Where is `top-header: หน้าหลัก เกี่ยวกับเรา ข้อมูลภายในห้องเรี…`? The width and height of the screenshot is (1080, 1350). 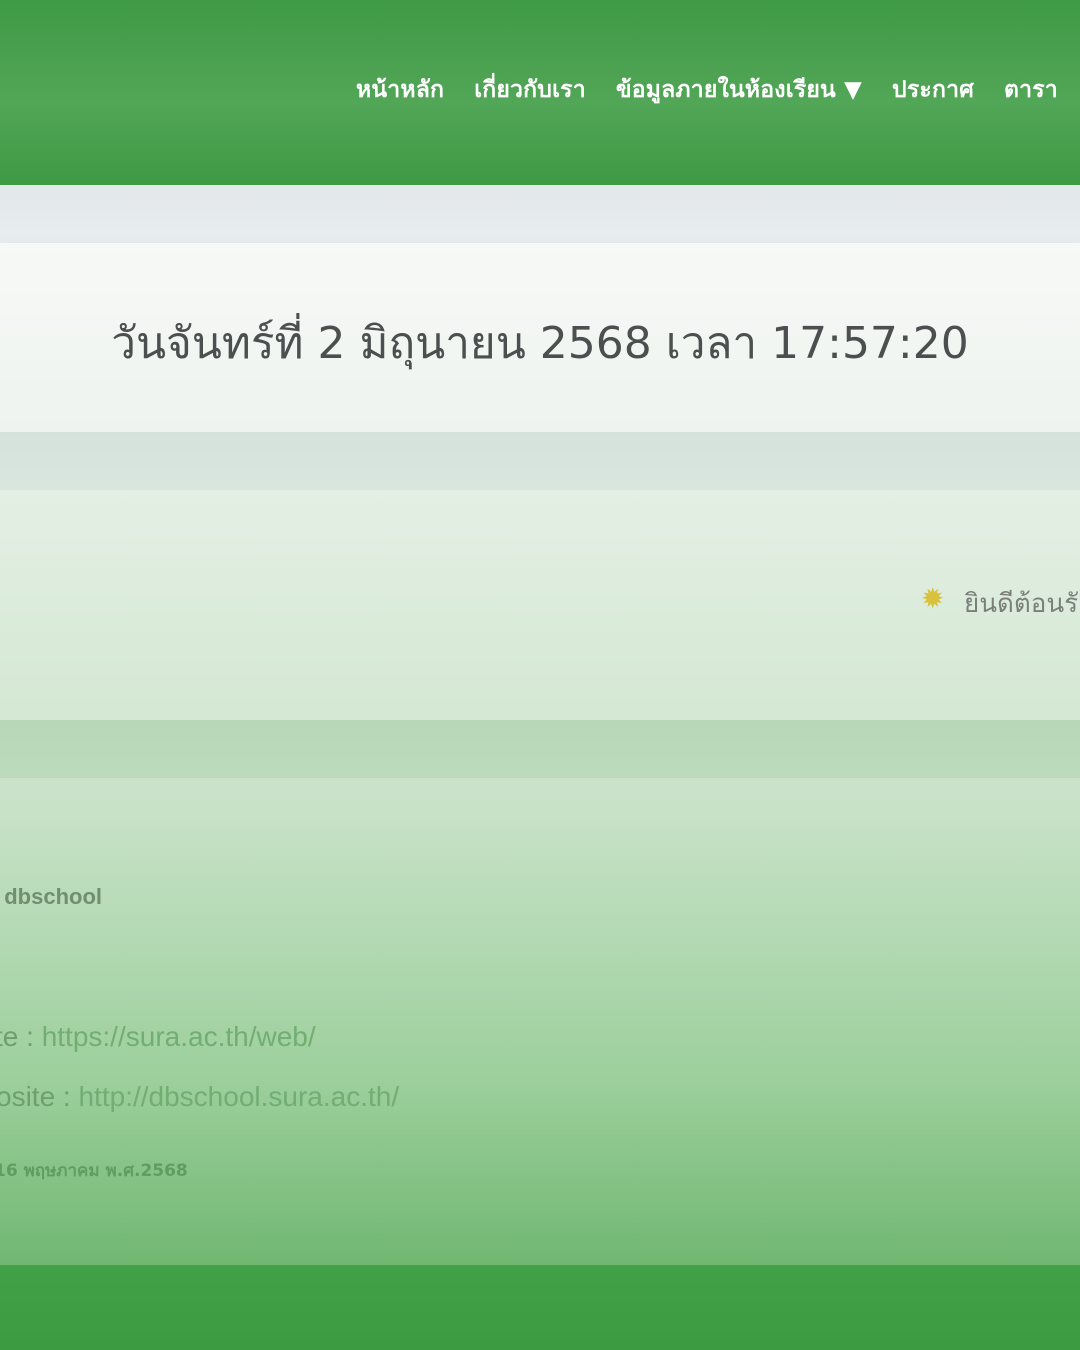
top-header: หน้าหลัก เกี่ยวกับเรา ข้อมูลภายในห้องเรี… is located at coordinates (540, 92).